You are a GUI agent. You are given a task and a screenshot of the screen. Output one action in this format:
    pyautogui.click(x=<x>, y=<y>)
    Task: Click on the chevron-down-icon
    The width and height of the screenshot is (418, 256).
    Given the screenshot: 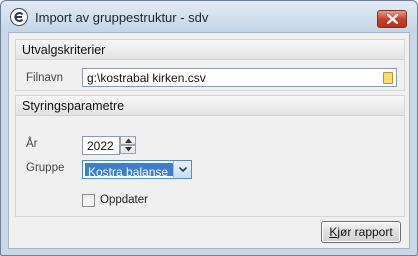 What is the action you would take?
    pyautogui.click(x=183, y=169)
    